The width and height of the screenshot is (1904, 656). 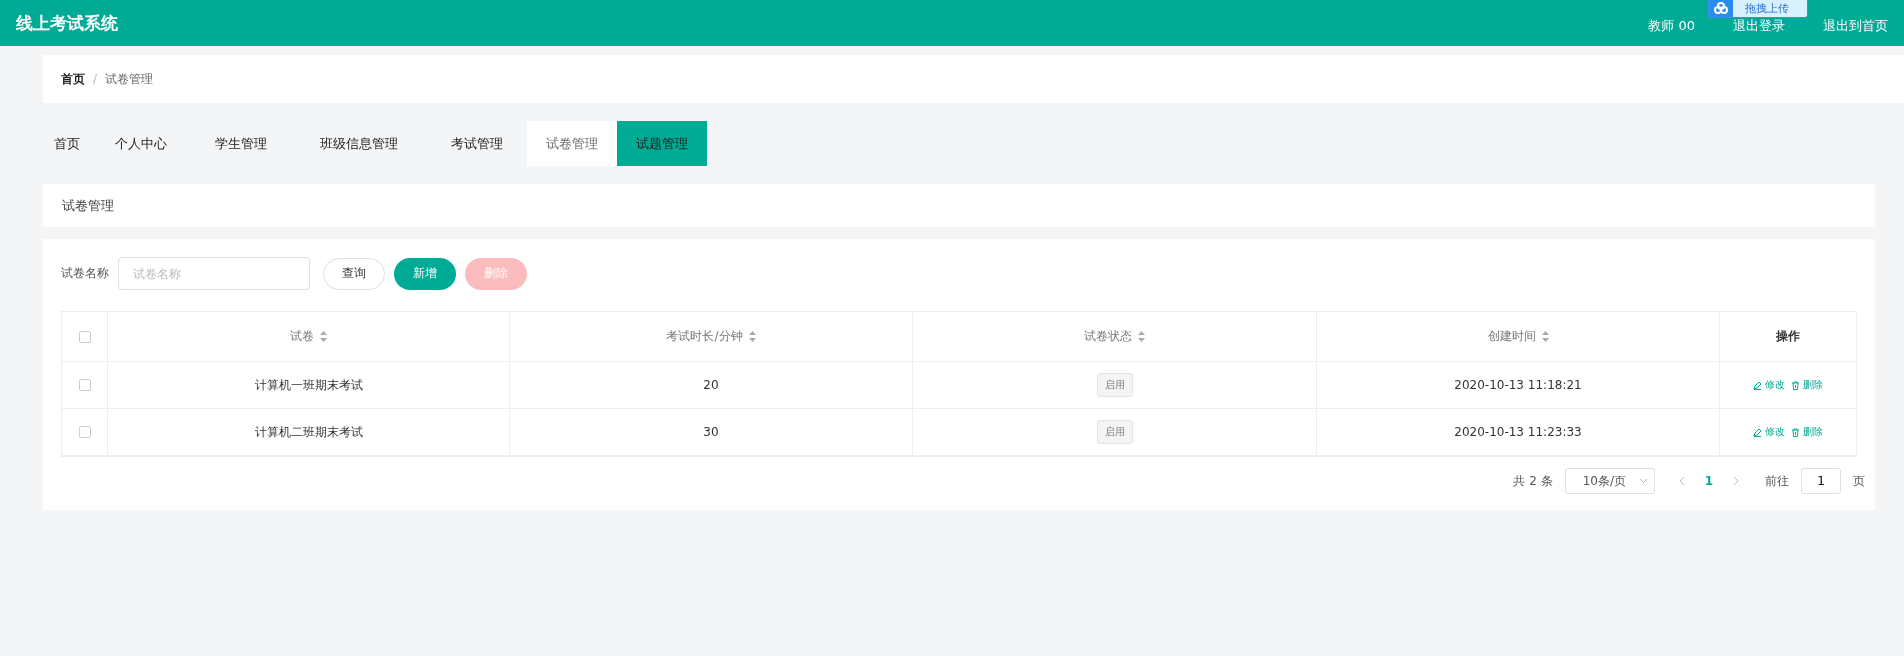 What do you see at coordinates (1708, 481) in the screenshot?
I see `page-number: 1` at bounding box center [1708, 481].